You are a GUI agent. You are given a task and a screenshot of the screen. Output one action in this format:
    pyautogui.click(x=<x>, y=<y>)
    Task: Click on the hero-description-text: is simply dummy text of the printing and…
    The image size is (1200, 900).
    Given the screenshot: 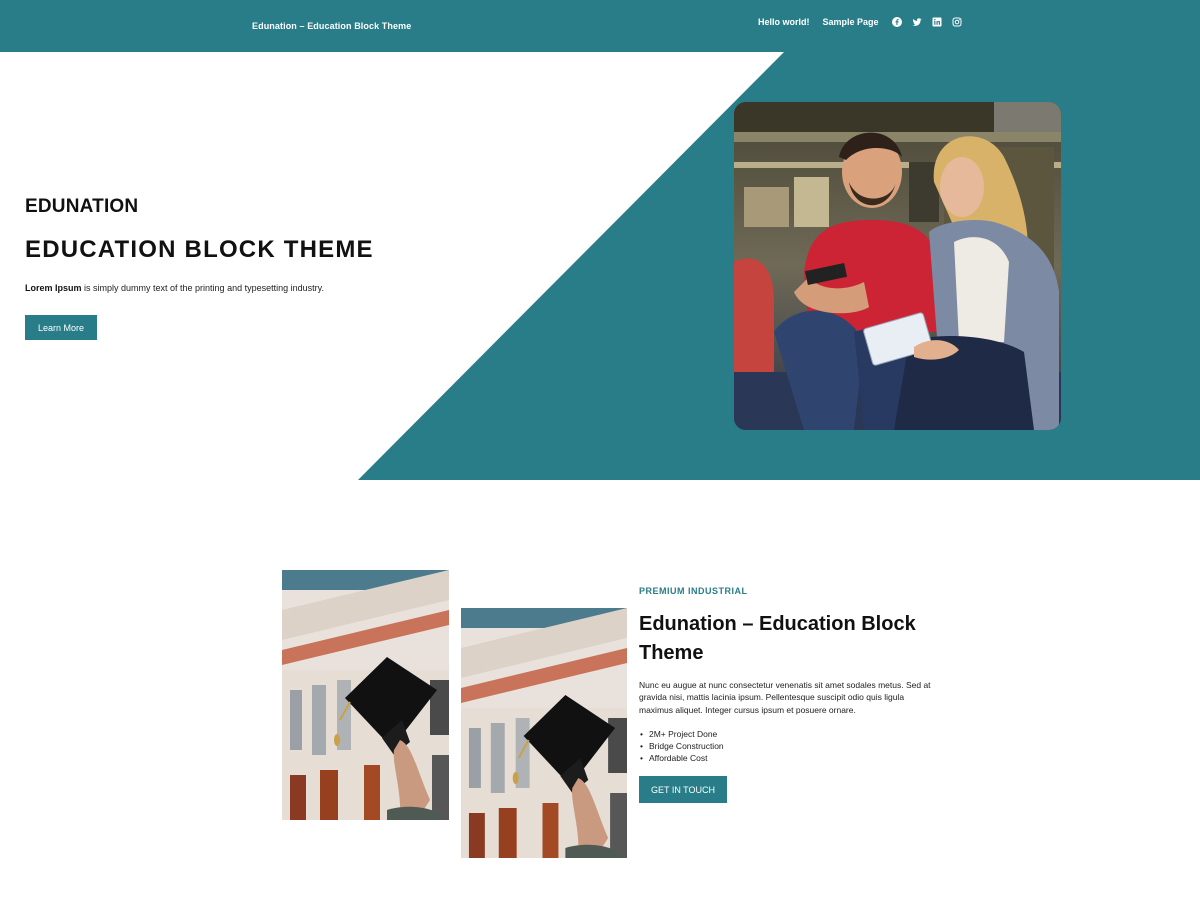 What is the action you would take?
    pyautogui.click(x=202, y=288)
    